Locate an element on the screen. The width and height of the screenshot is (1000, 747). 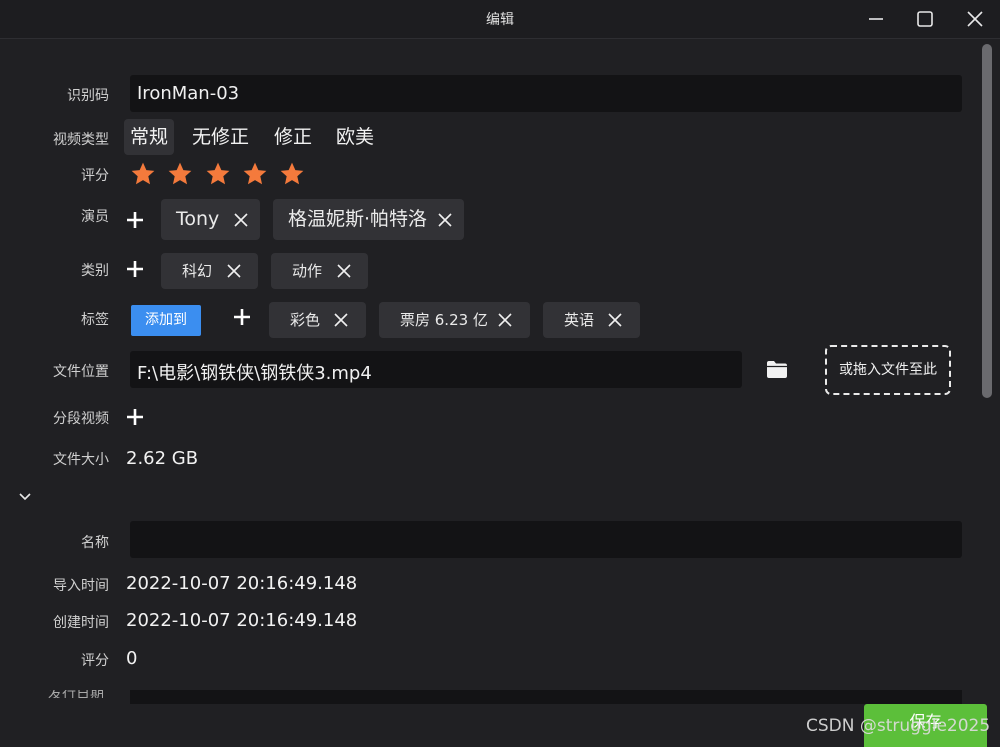
close-icon is located at coordinates (975, 19).